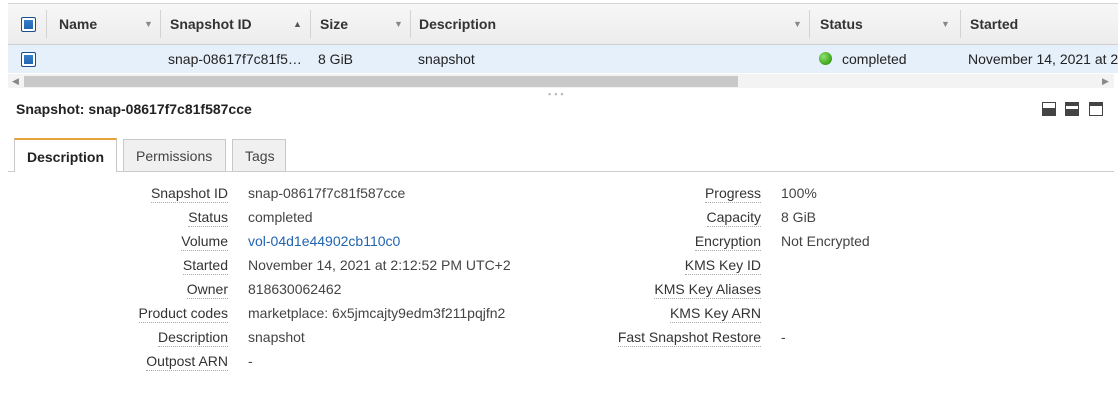 The image size is (1118, 409). I want to click on field-label-outpost-arn: Outpost ARN, so click(187, 362).